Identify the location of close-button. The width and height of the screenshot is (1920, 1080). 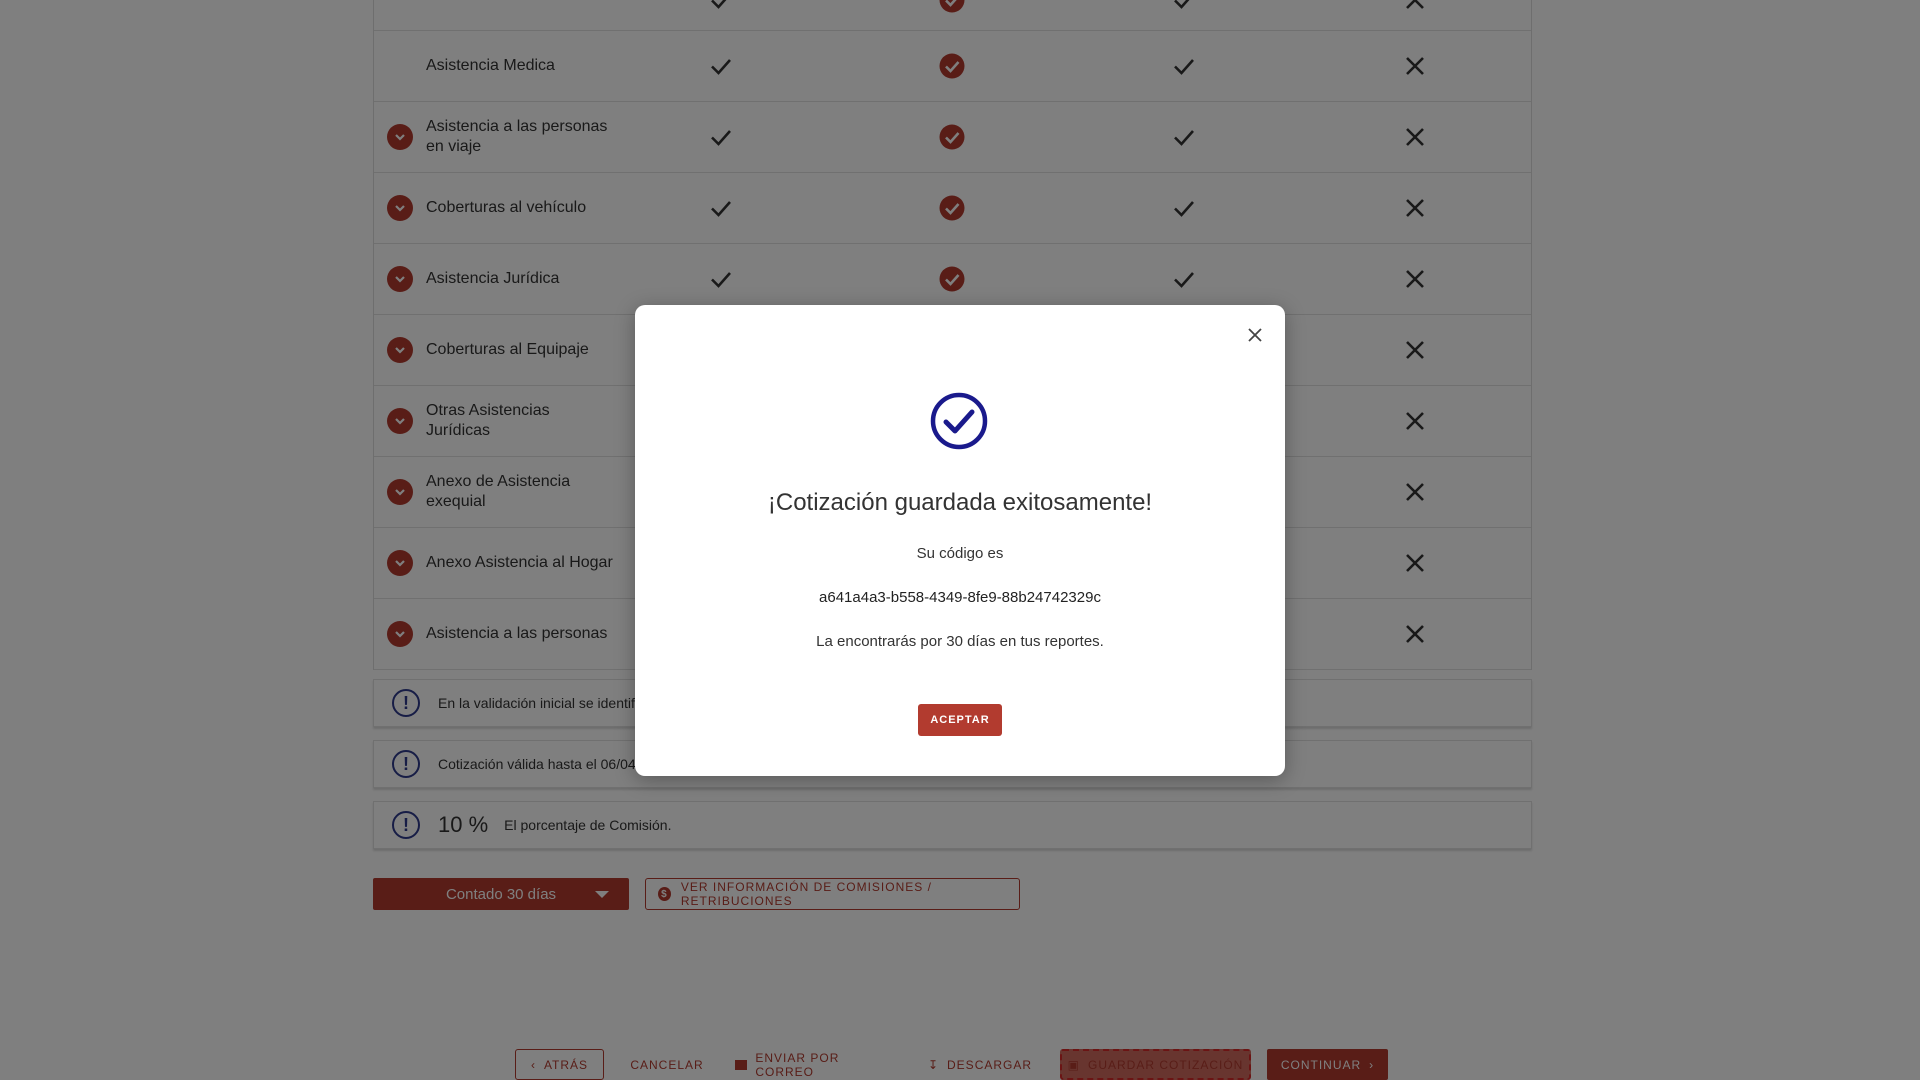
(1255, 335).